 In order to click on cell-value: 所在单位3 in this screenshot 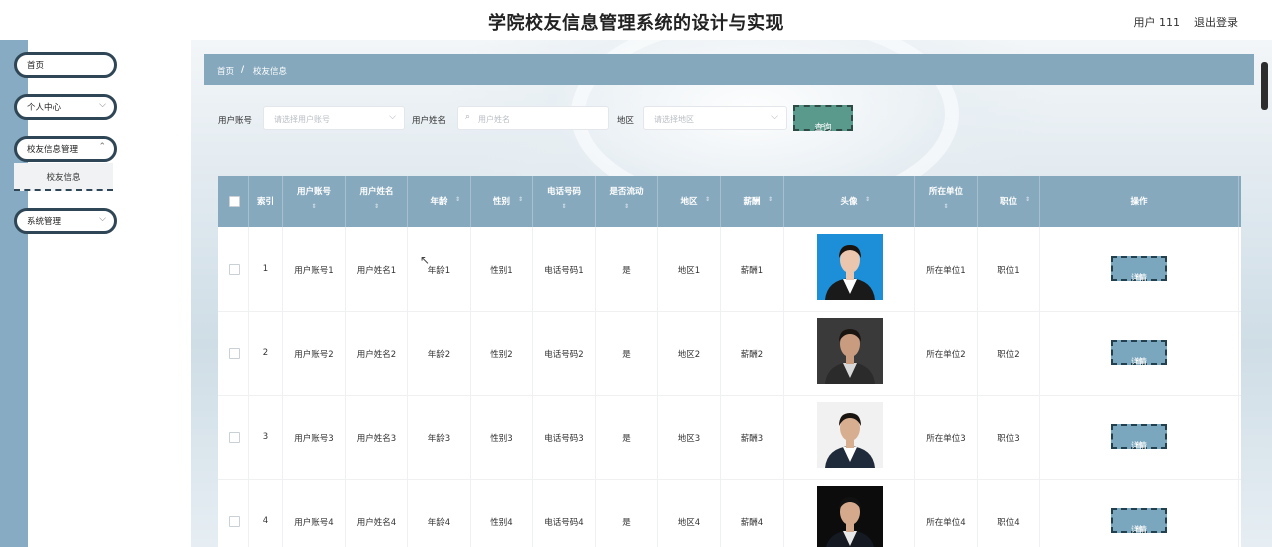, I will do `click(946, 439)`.